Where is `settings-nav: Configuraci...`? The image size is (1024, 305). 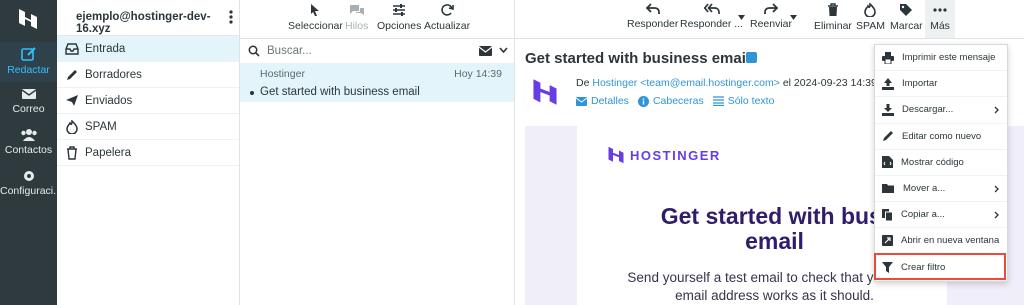 settings-nav: Configuraci... is located at coordinates (31, 185).